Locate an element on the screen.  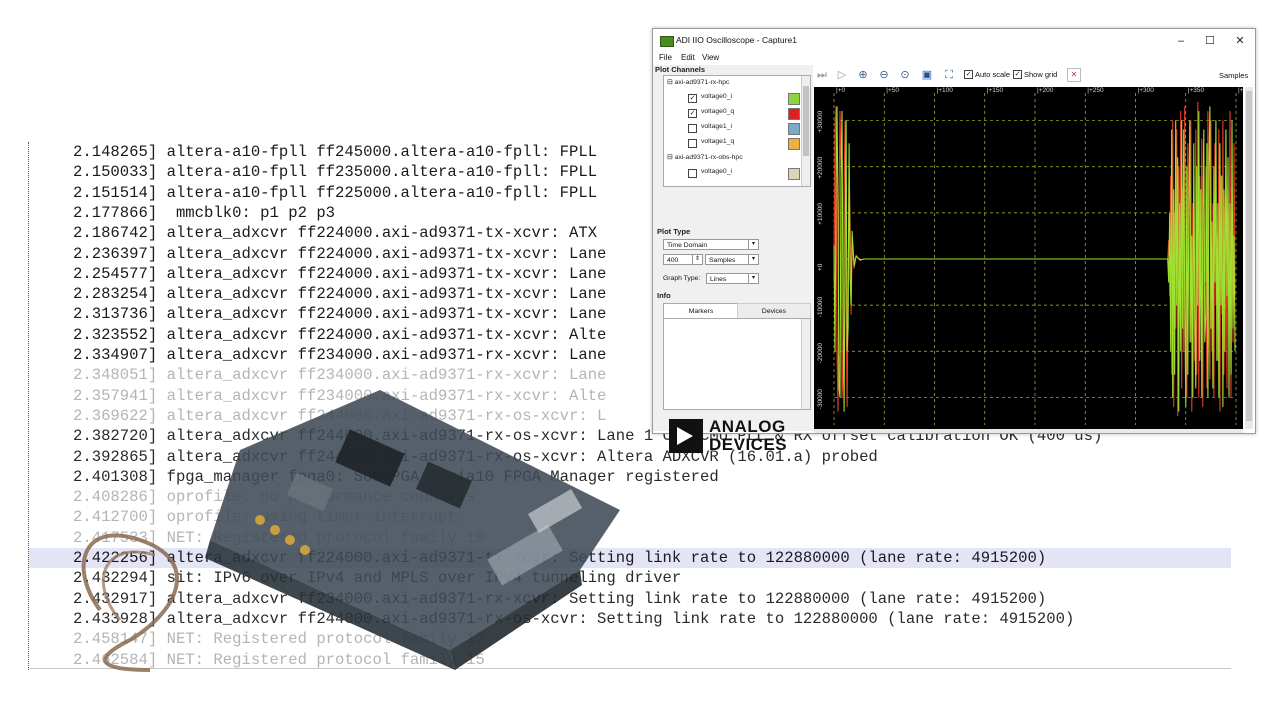
app-icon is located at coordinates (667, 41).